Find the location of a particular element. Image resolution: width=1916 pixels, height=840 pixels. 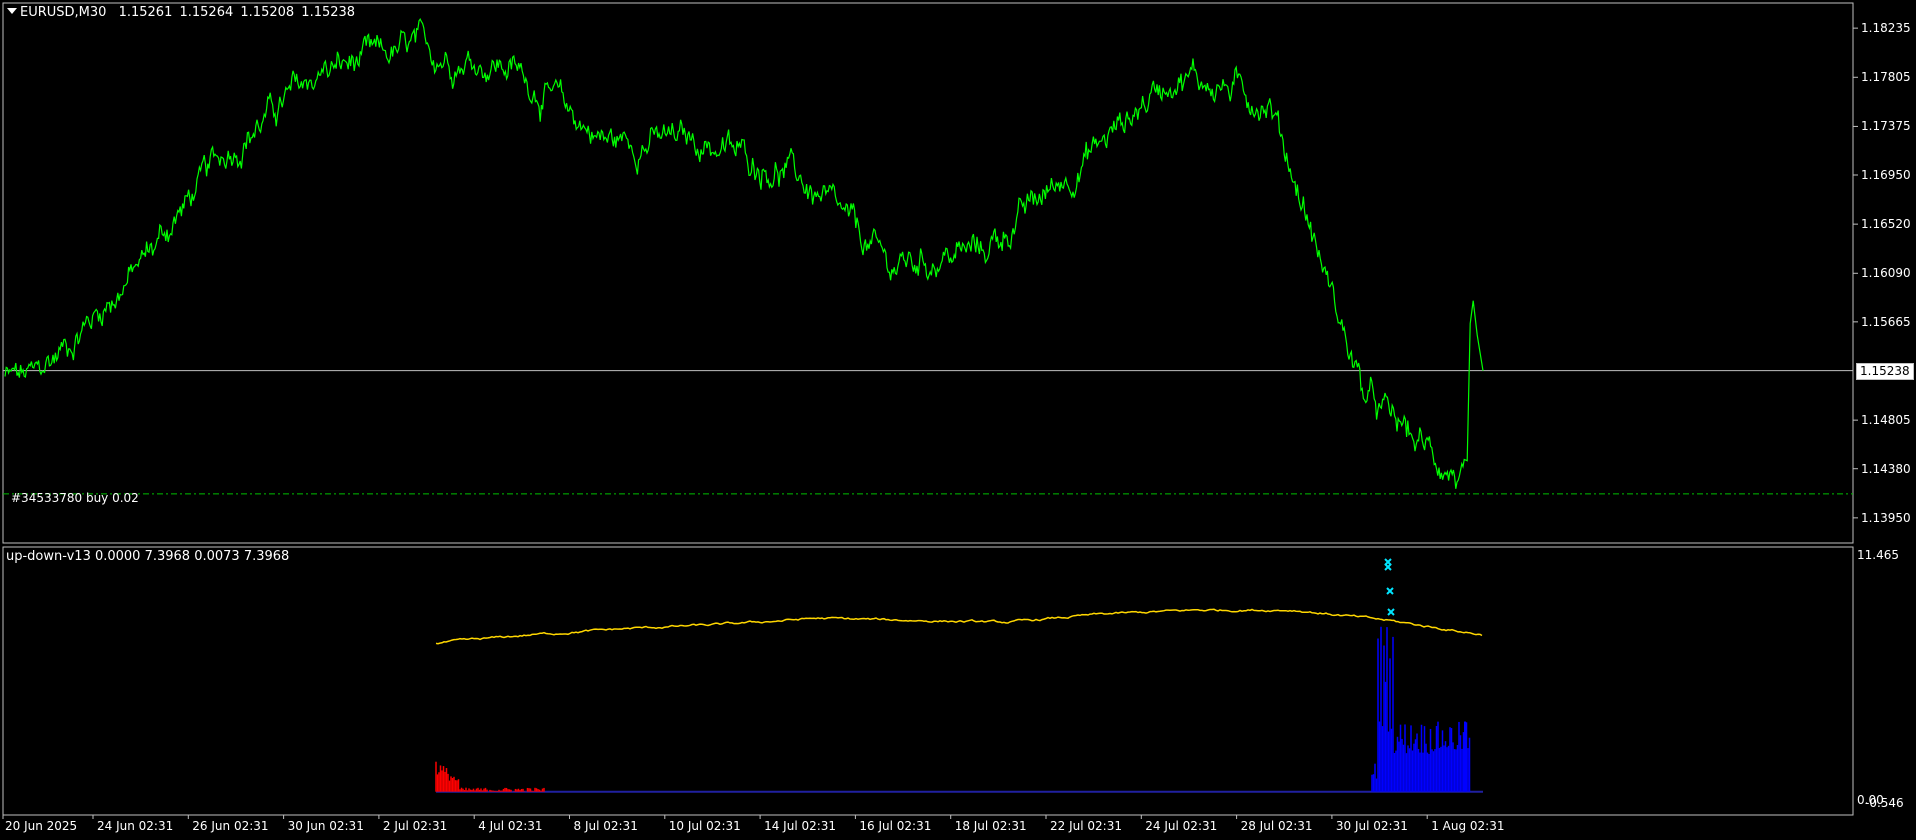

price-tick-label: 1.17805 is located at coordinates (1886, 77).